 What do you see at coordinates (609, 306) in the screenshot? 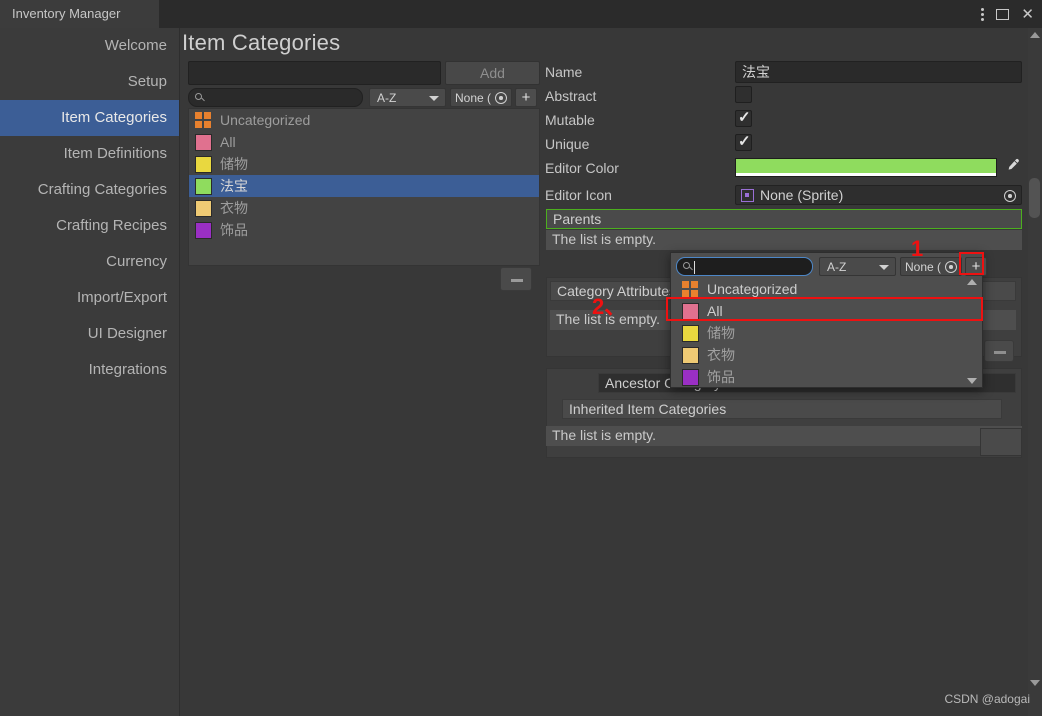
I see `annotation-2: 2、` at bounding box center [609, 306].